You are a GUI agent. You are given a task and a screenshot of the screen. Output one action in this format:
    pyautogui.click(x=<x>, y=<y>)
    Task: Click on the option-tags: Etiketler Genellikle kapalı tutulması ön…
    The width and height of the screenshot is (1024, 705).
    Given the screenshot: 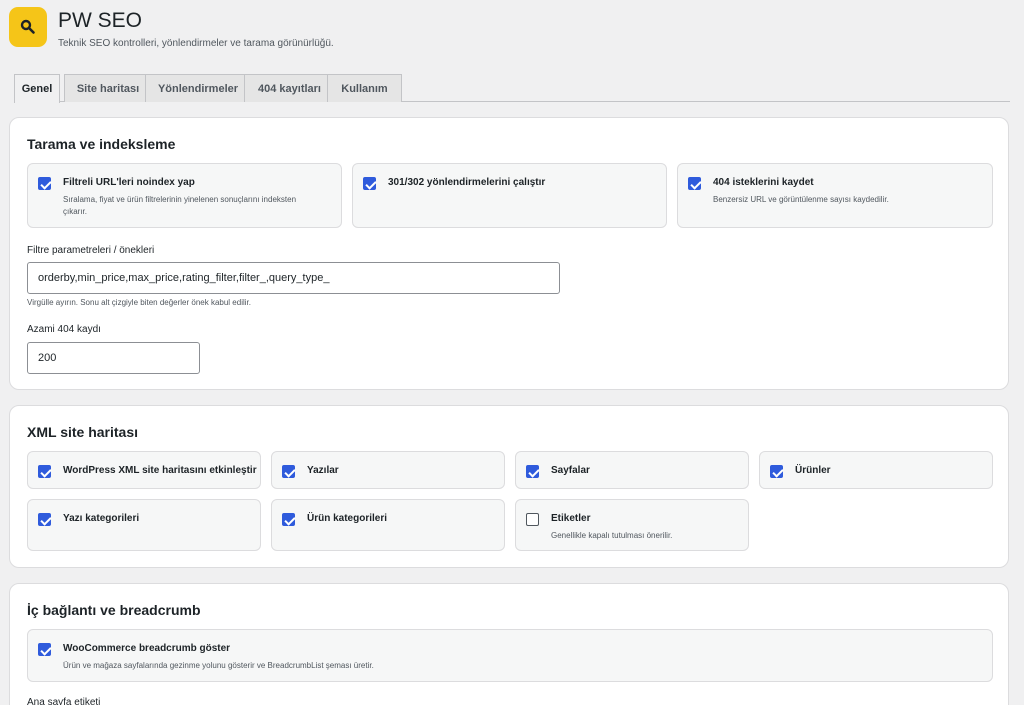 What is the action you would take?
    pyautogui.click(x=632, y=525)
    